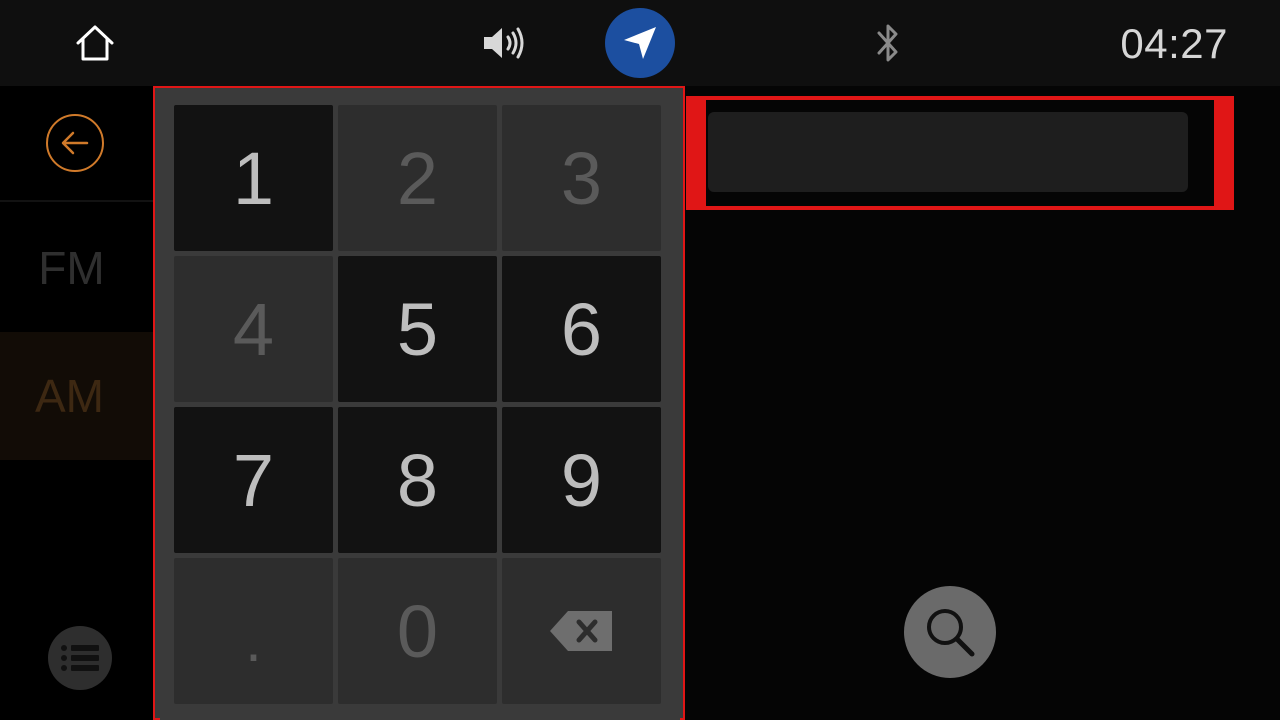 The image size is (1280, 720). I want to click on key-9: 9, so click(581, 480).